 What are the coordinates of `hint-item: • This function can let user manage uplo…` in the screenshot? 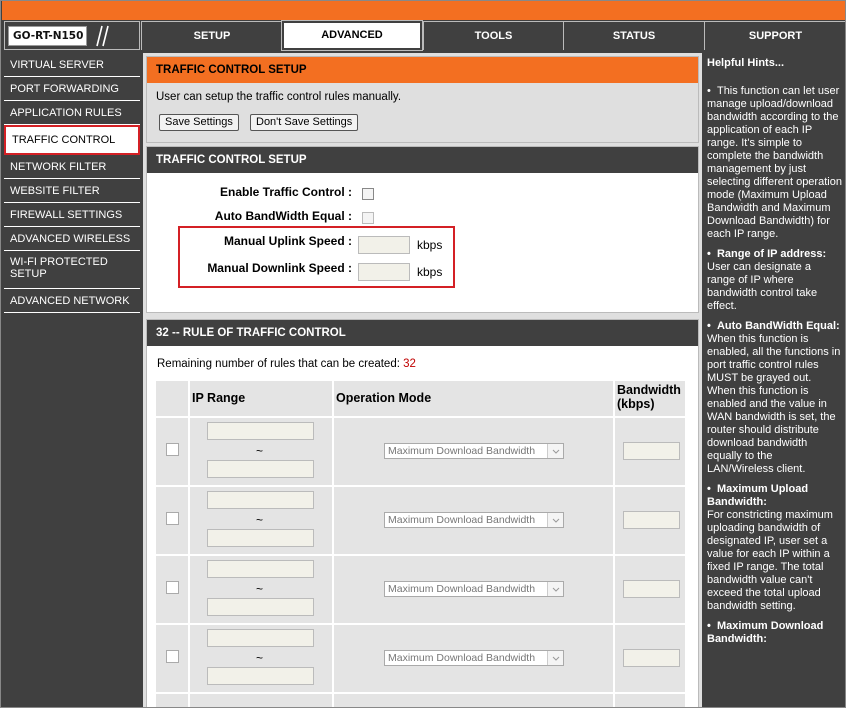 It's located at (774, 163).